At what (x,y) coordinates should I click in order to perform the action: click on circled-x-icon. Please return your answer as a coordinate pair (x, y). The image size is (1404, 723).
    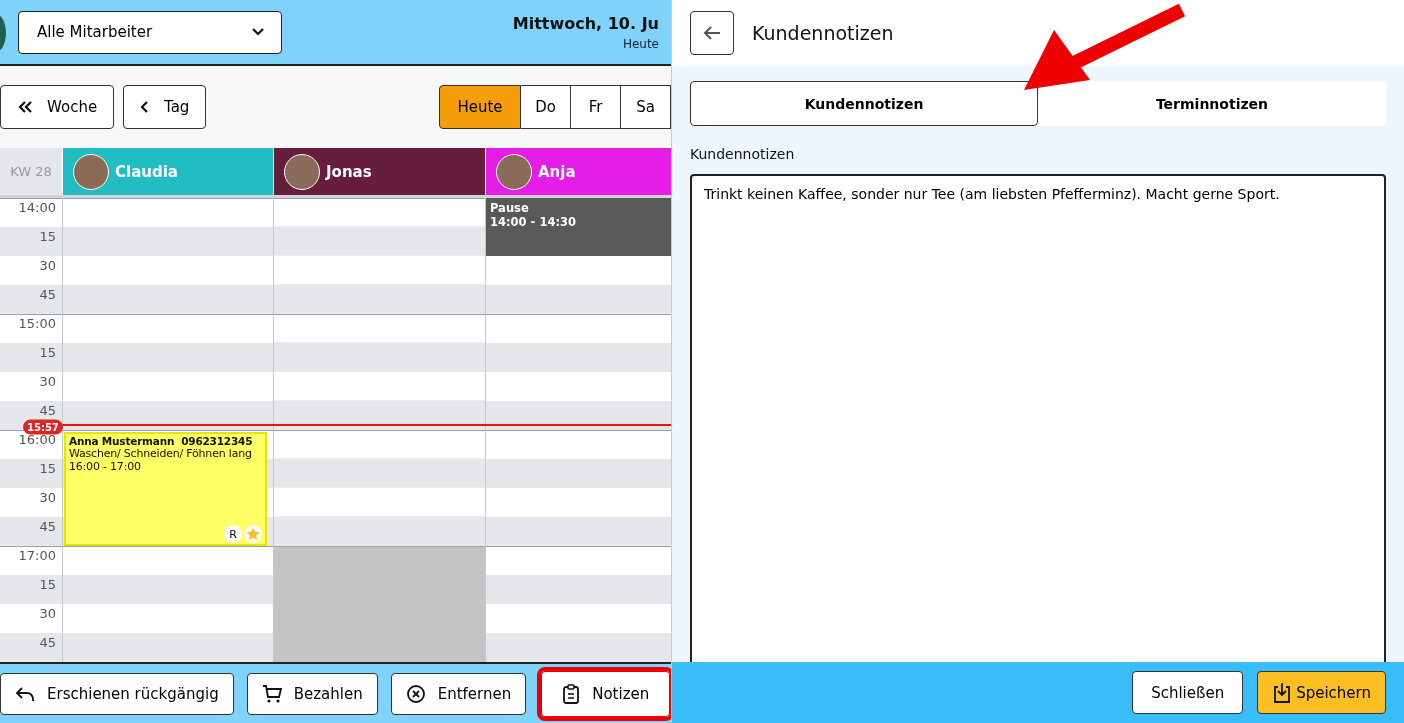
    Looking at the image, I should click on (415, 693).